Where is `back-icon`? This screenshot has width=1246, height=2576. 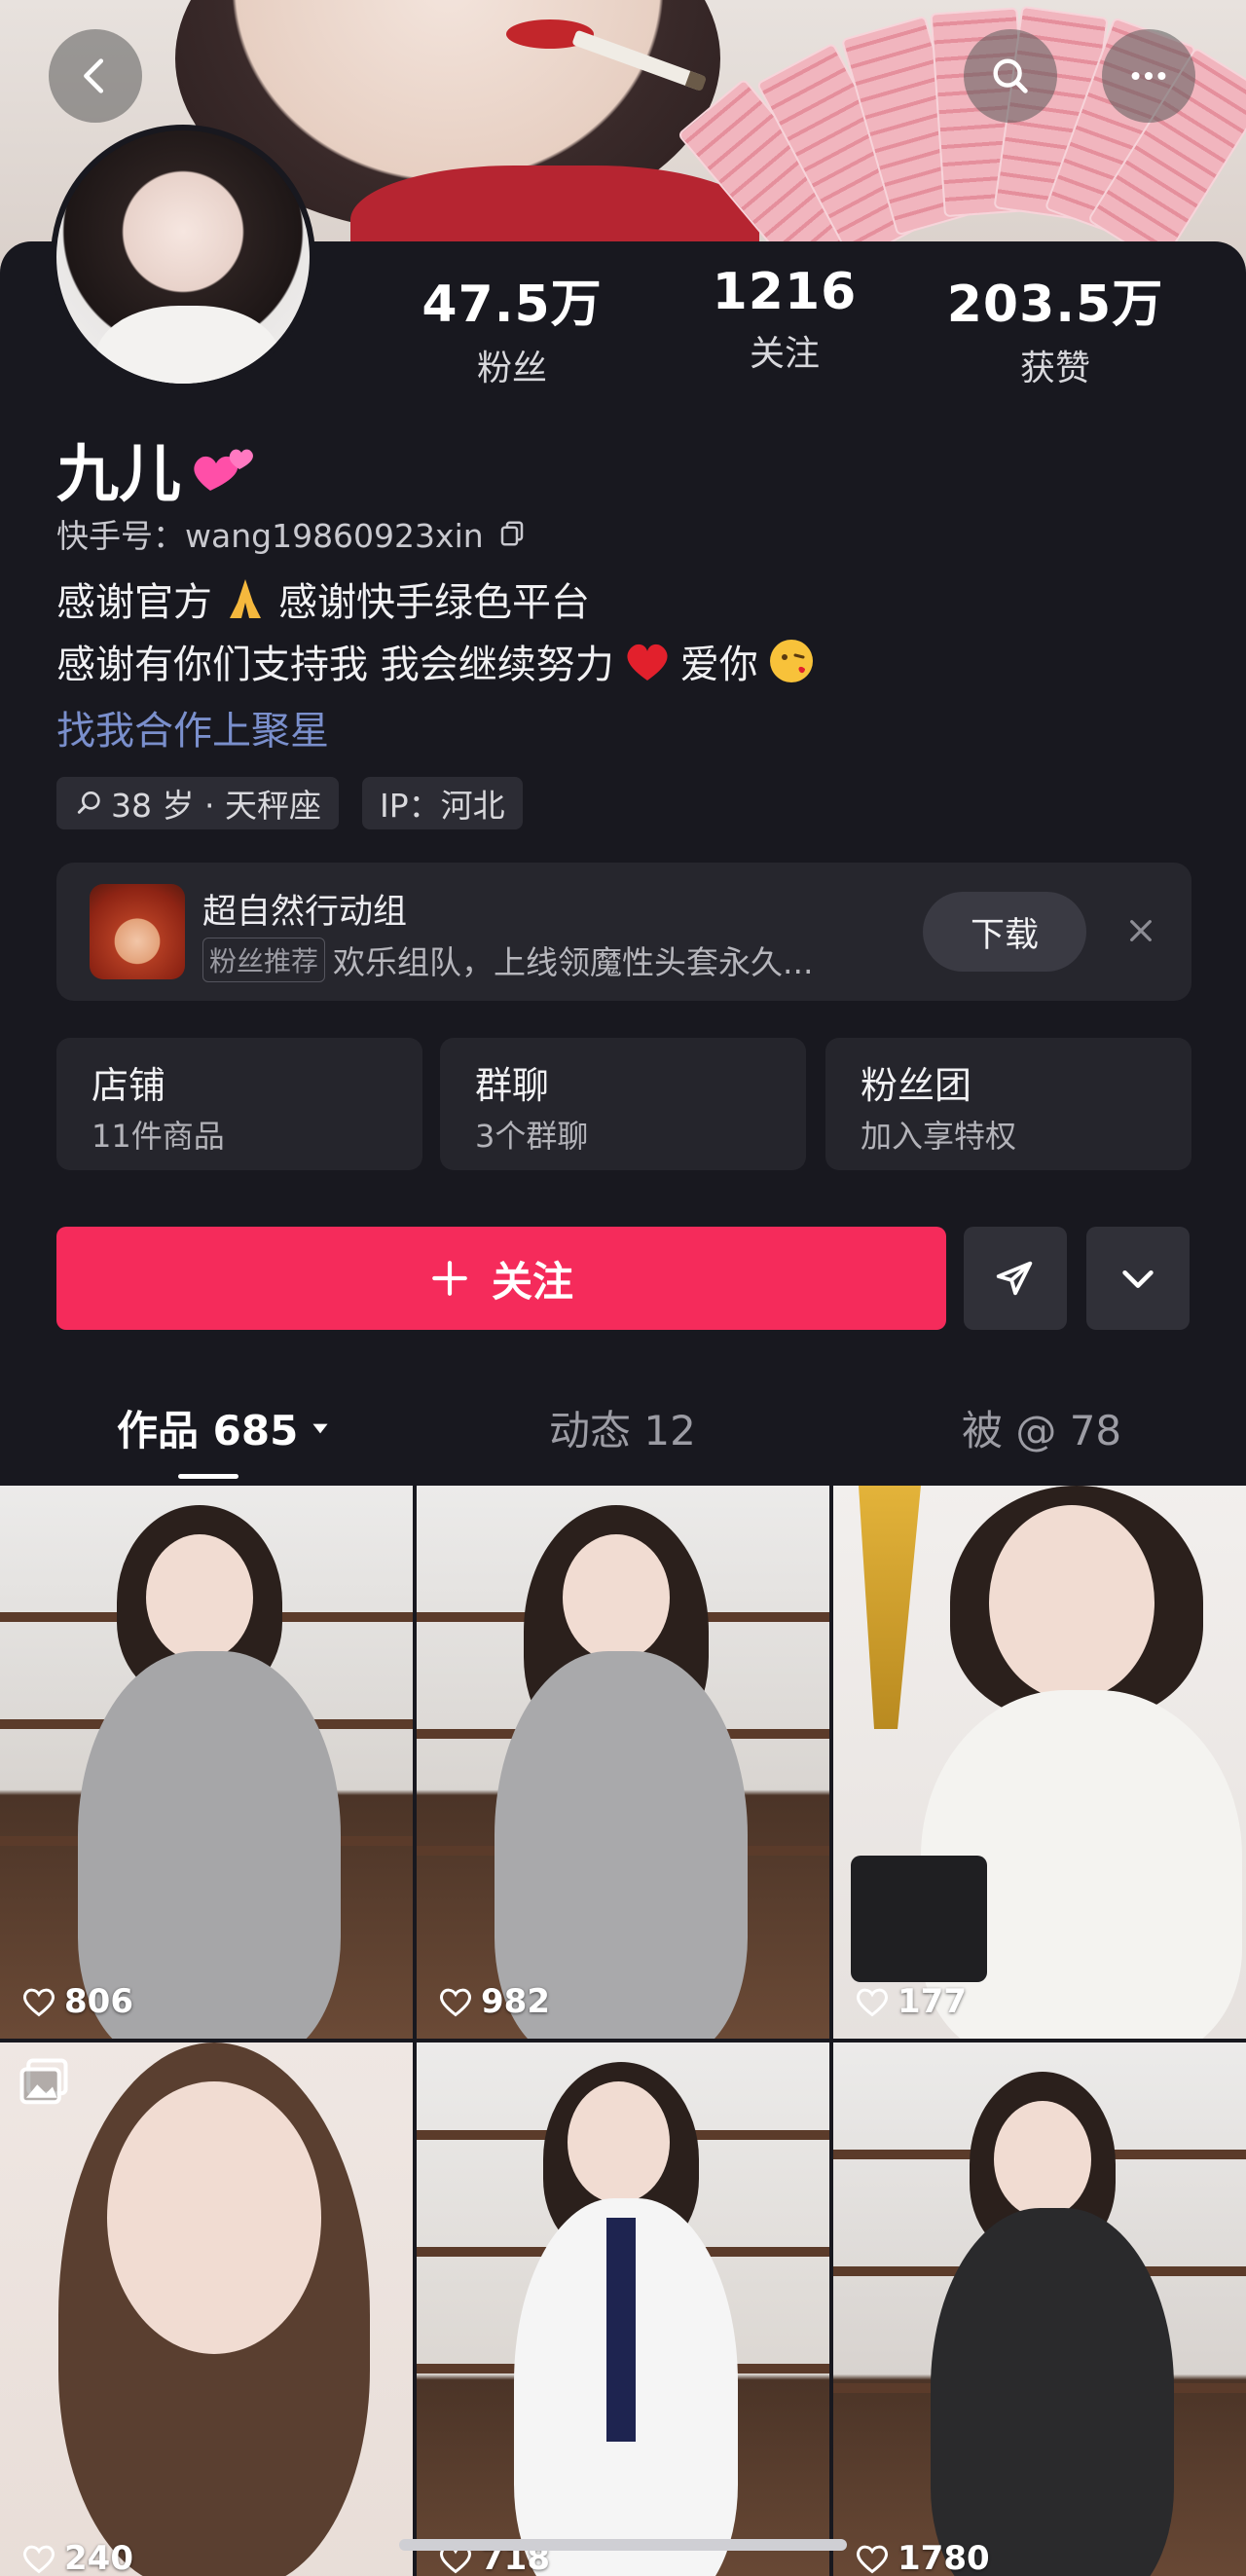
back-icon is located at coordinates (94, 75).